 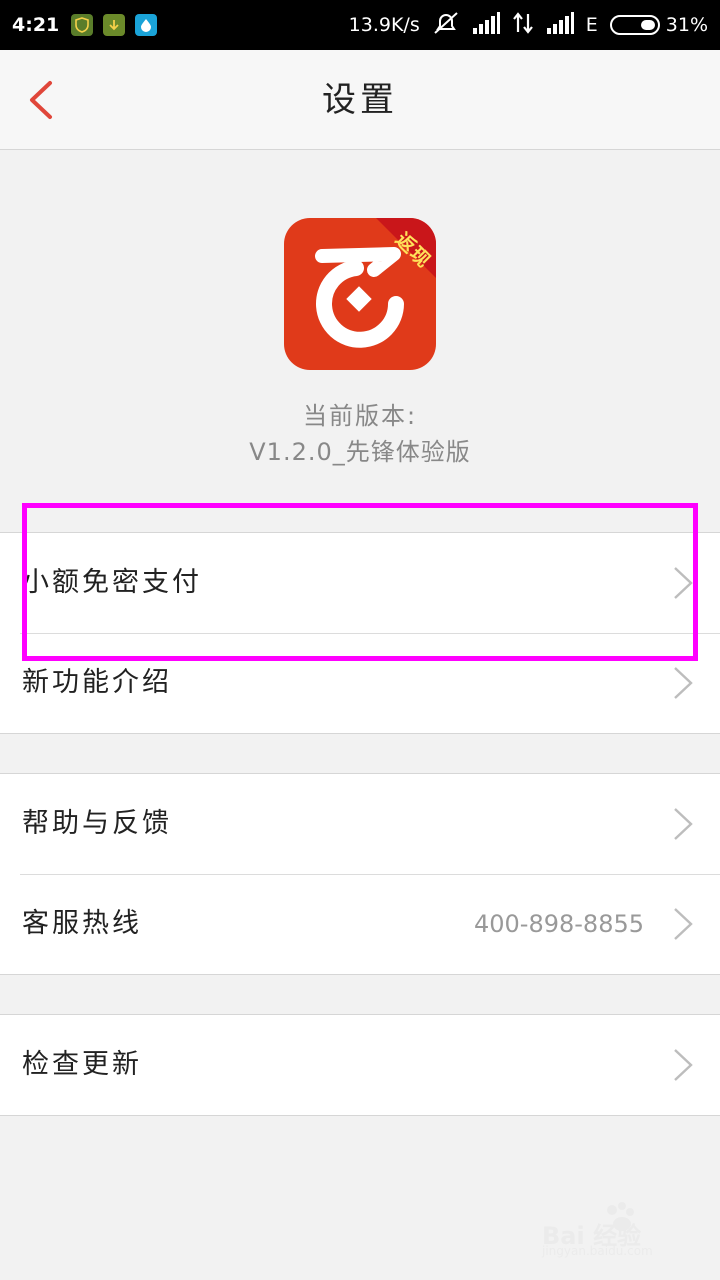 What do you see at coordinates (384, 25) in the screenshot?
I see `network-speed: 13.9K/s` at bounding box center [384, 25].